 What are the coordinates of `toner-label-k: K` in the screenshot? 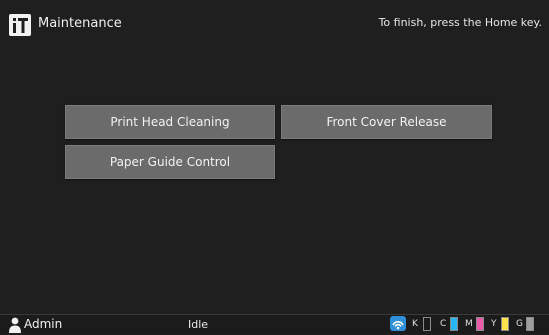 It's located at (415, 324).